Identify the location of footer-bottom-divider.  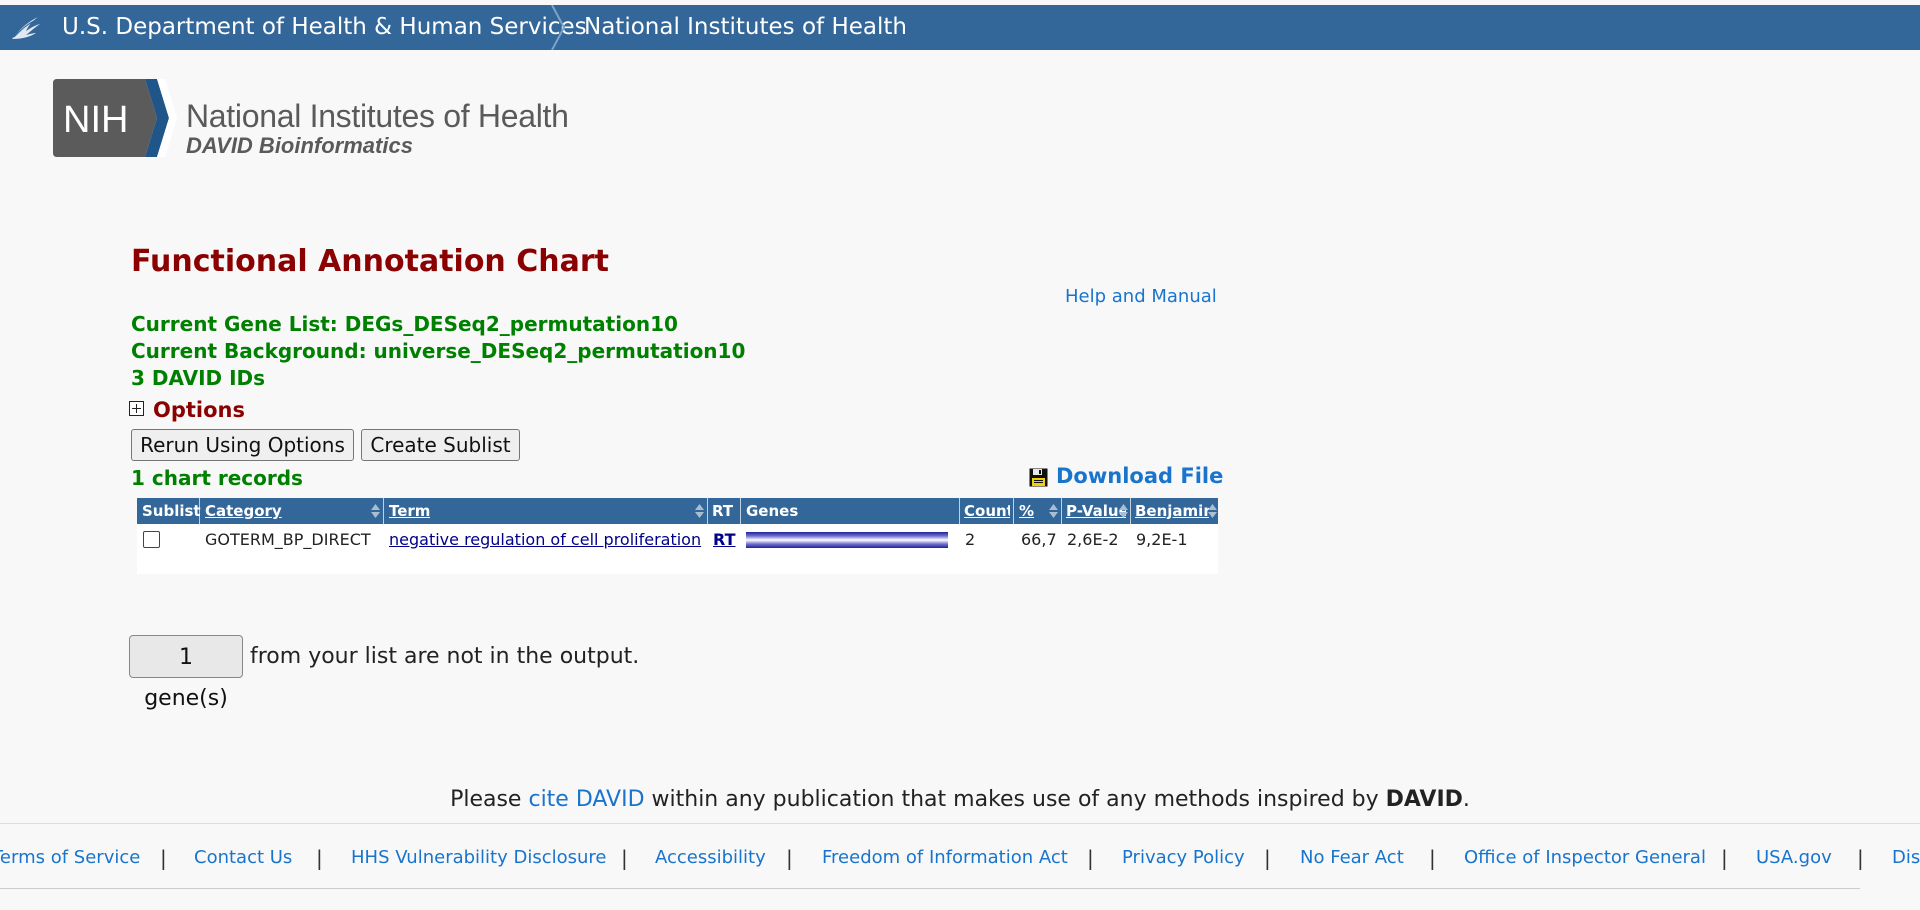
(930, 888).